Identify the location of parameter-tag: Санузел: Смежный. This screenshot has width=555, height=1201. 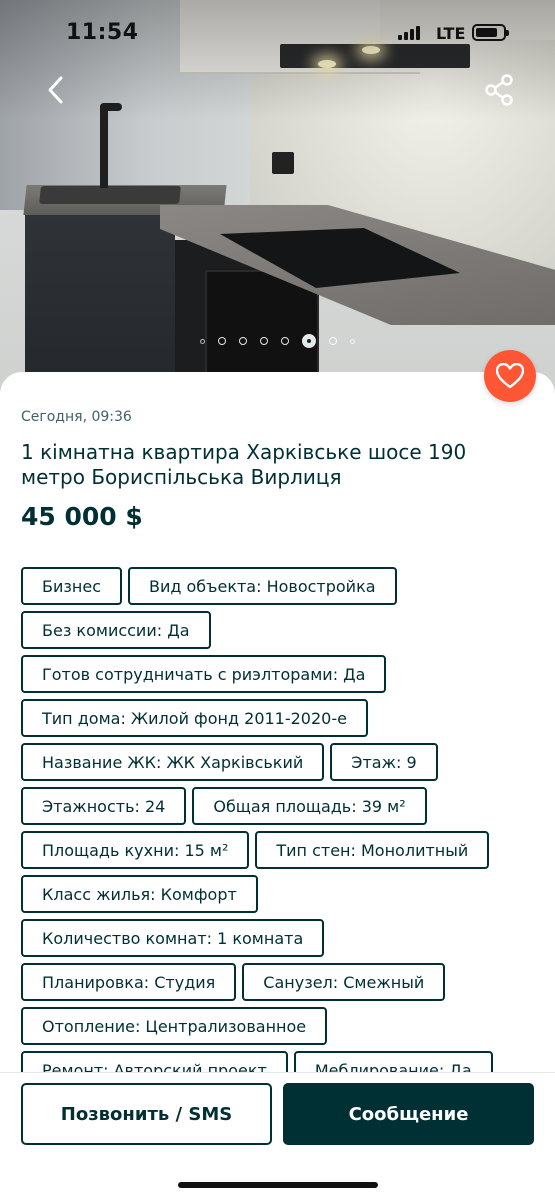
(344, 982).